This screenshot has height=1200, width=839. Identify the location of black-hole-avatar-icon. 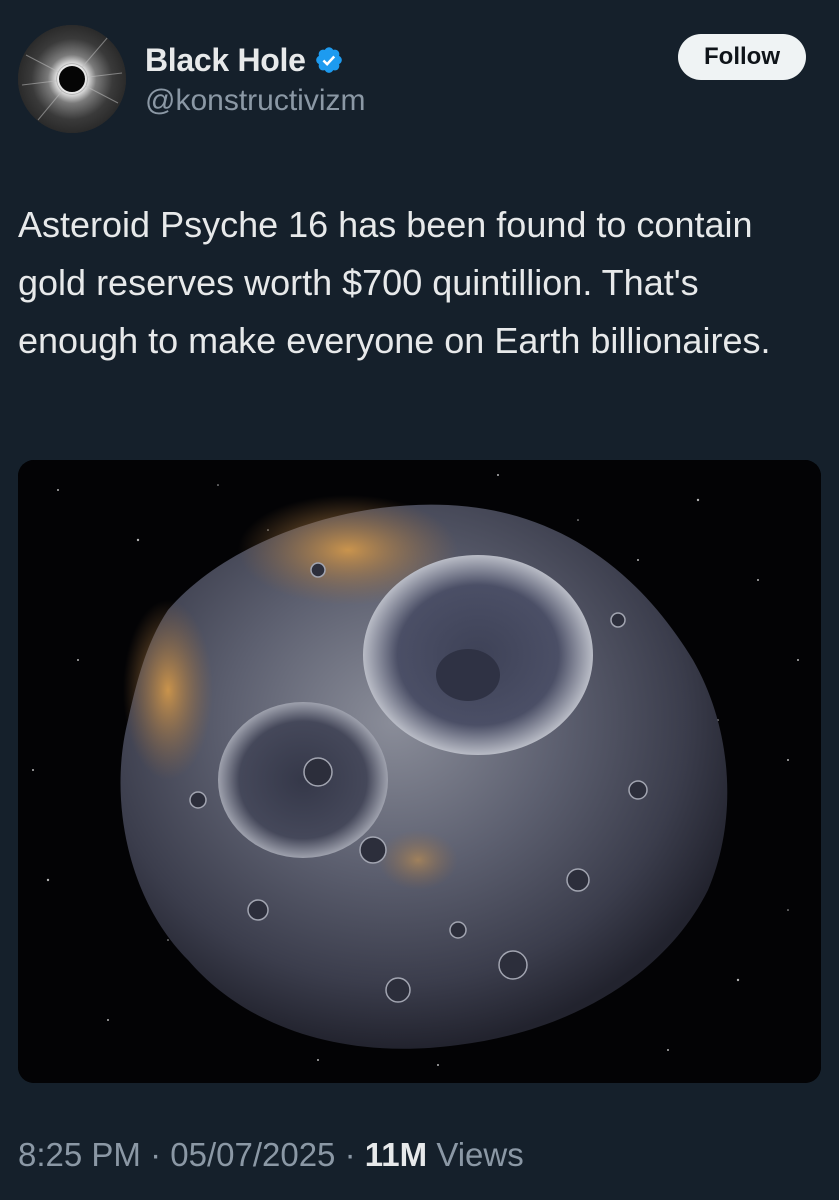
(72, 79).